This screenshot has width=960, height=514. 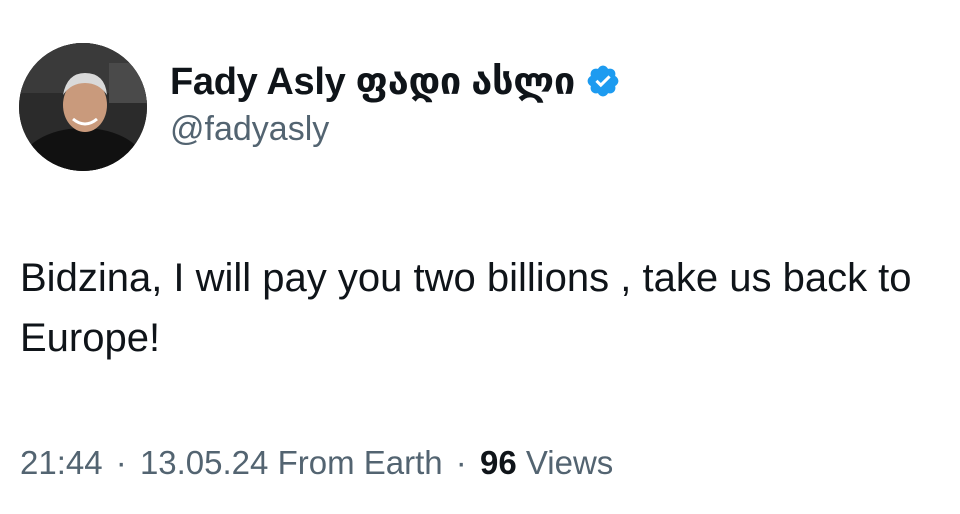 I want to click on tweet-meta: 21:44 · 13.05.24 From Earth · 96 Views, so click(x=316, y=463).